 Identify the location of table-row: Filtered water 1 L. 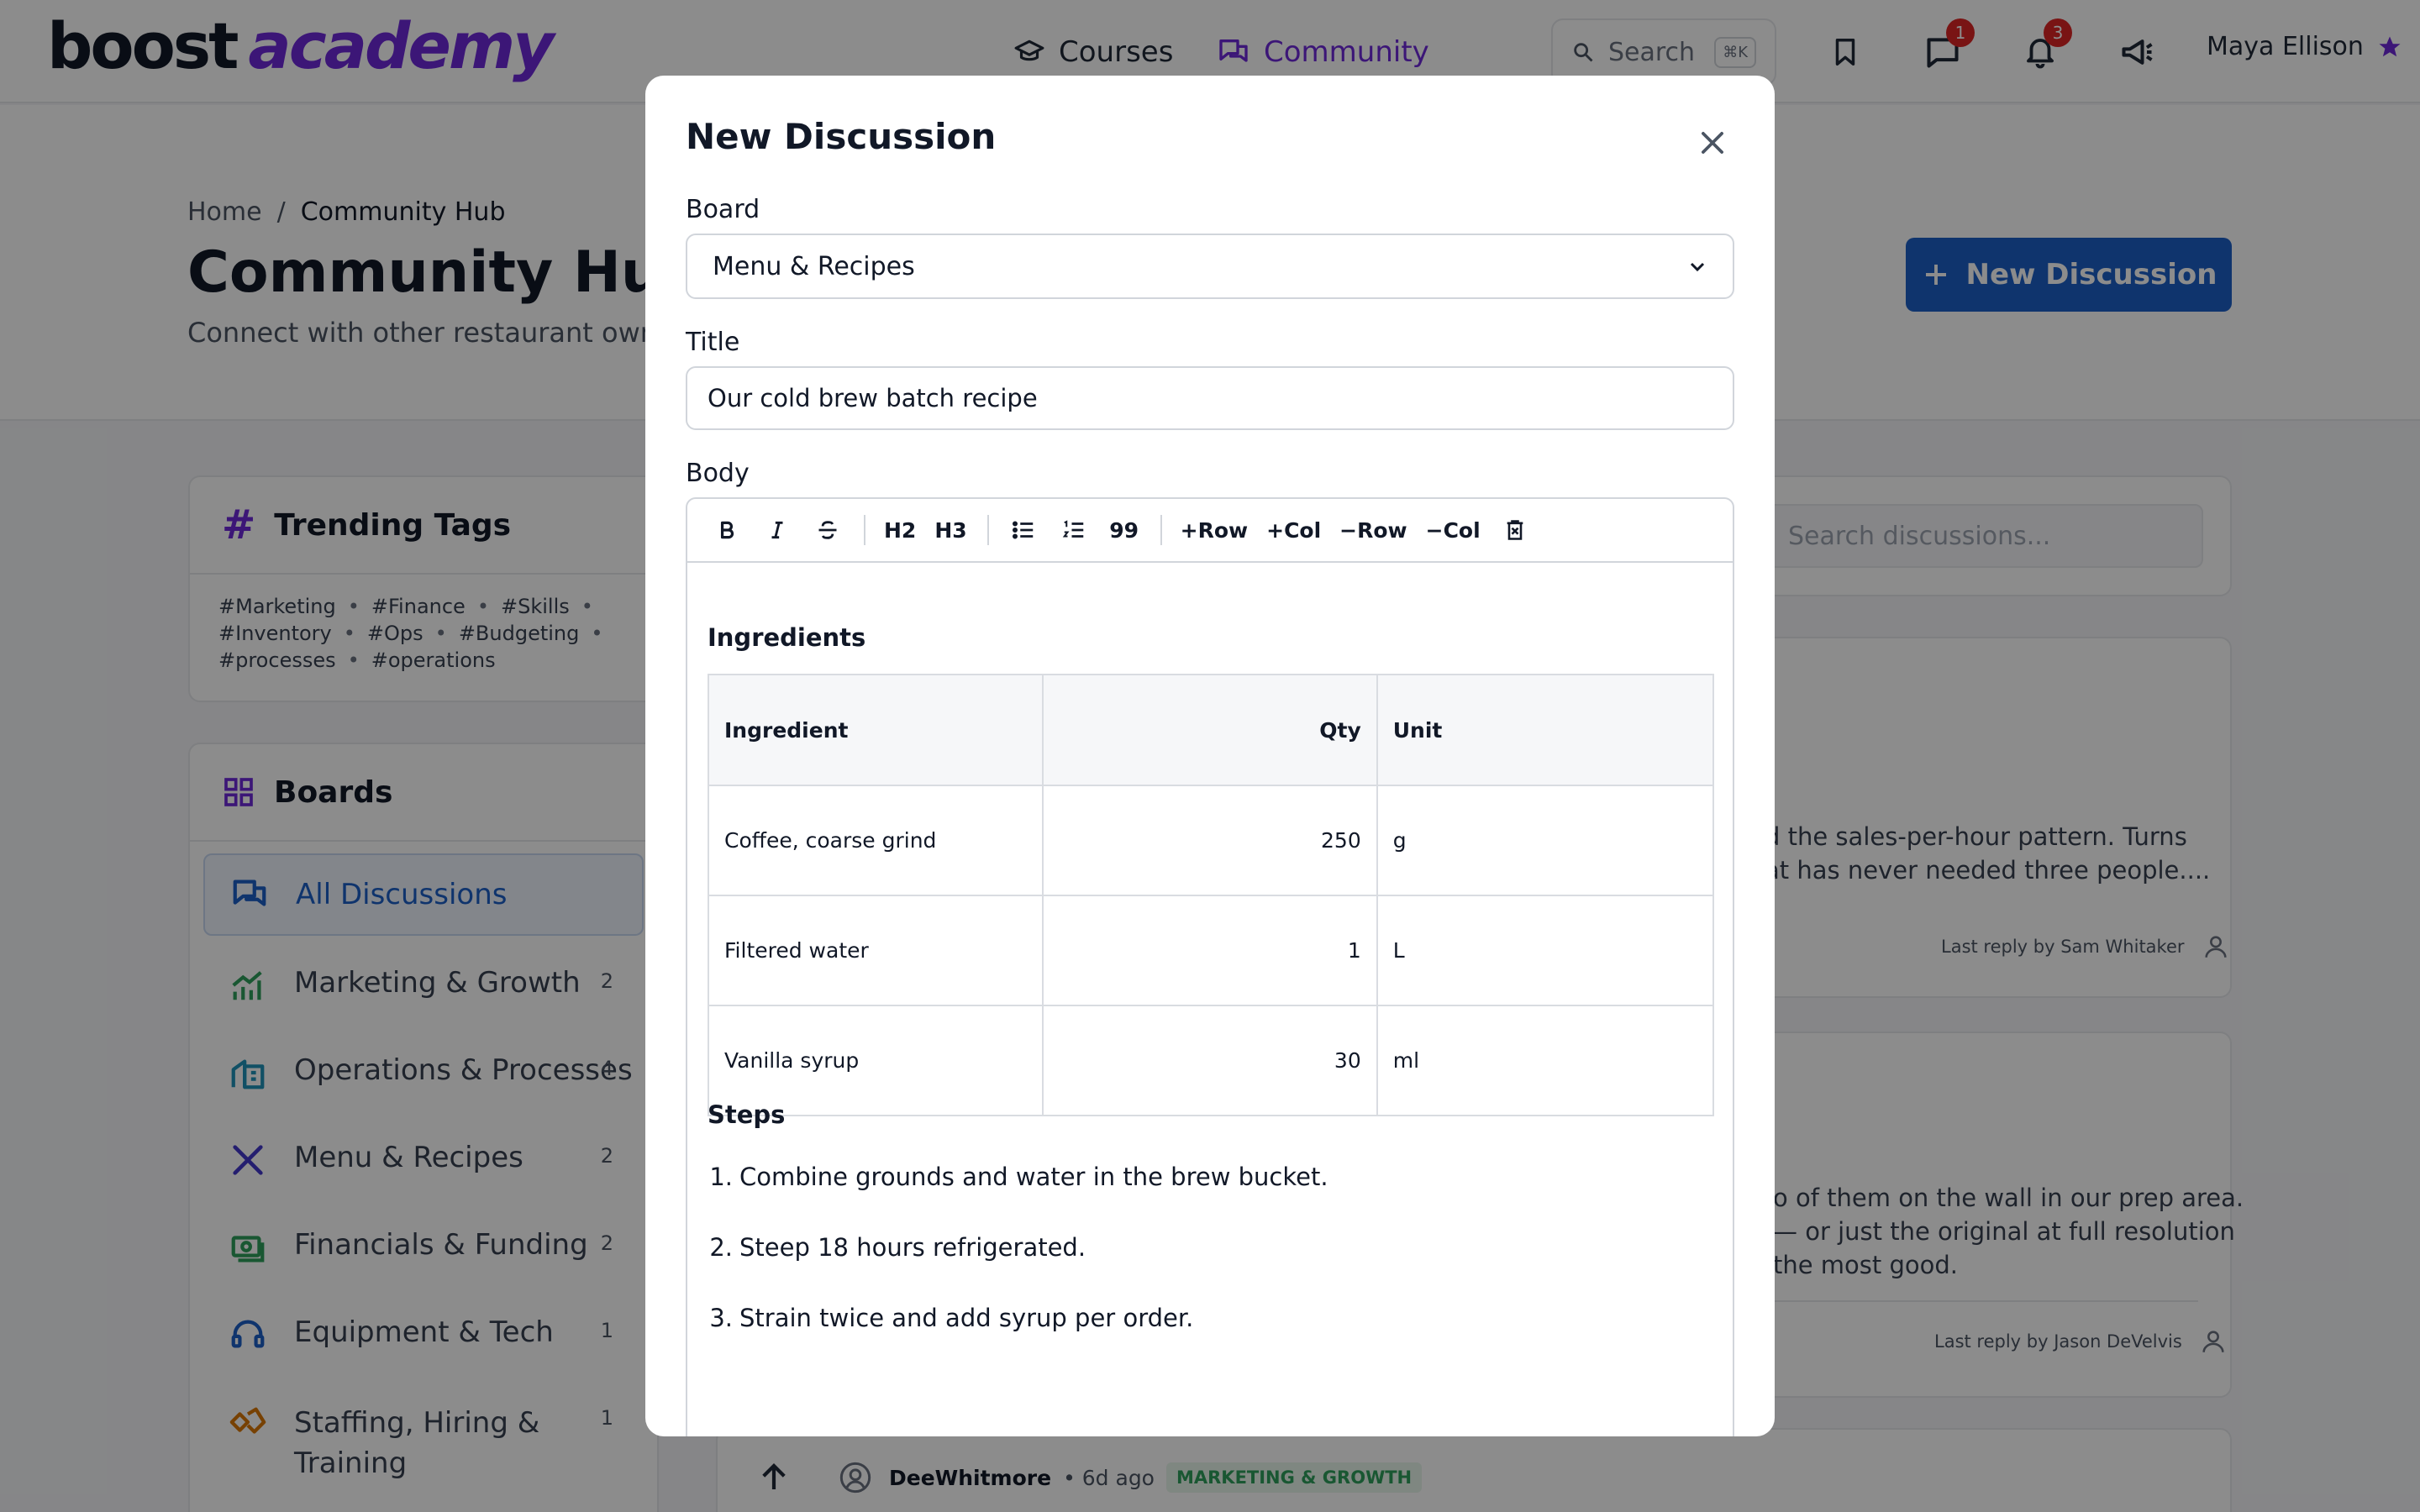
(1211, 950).